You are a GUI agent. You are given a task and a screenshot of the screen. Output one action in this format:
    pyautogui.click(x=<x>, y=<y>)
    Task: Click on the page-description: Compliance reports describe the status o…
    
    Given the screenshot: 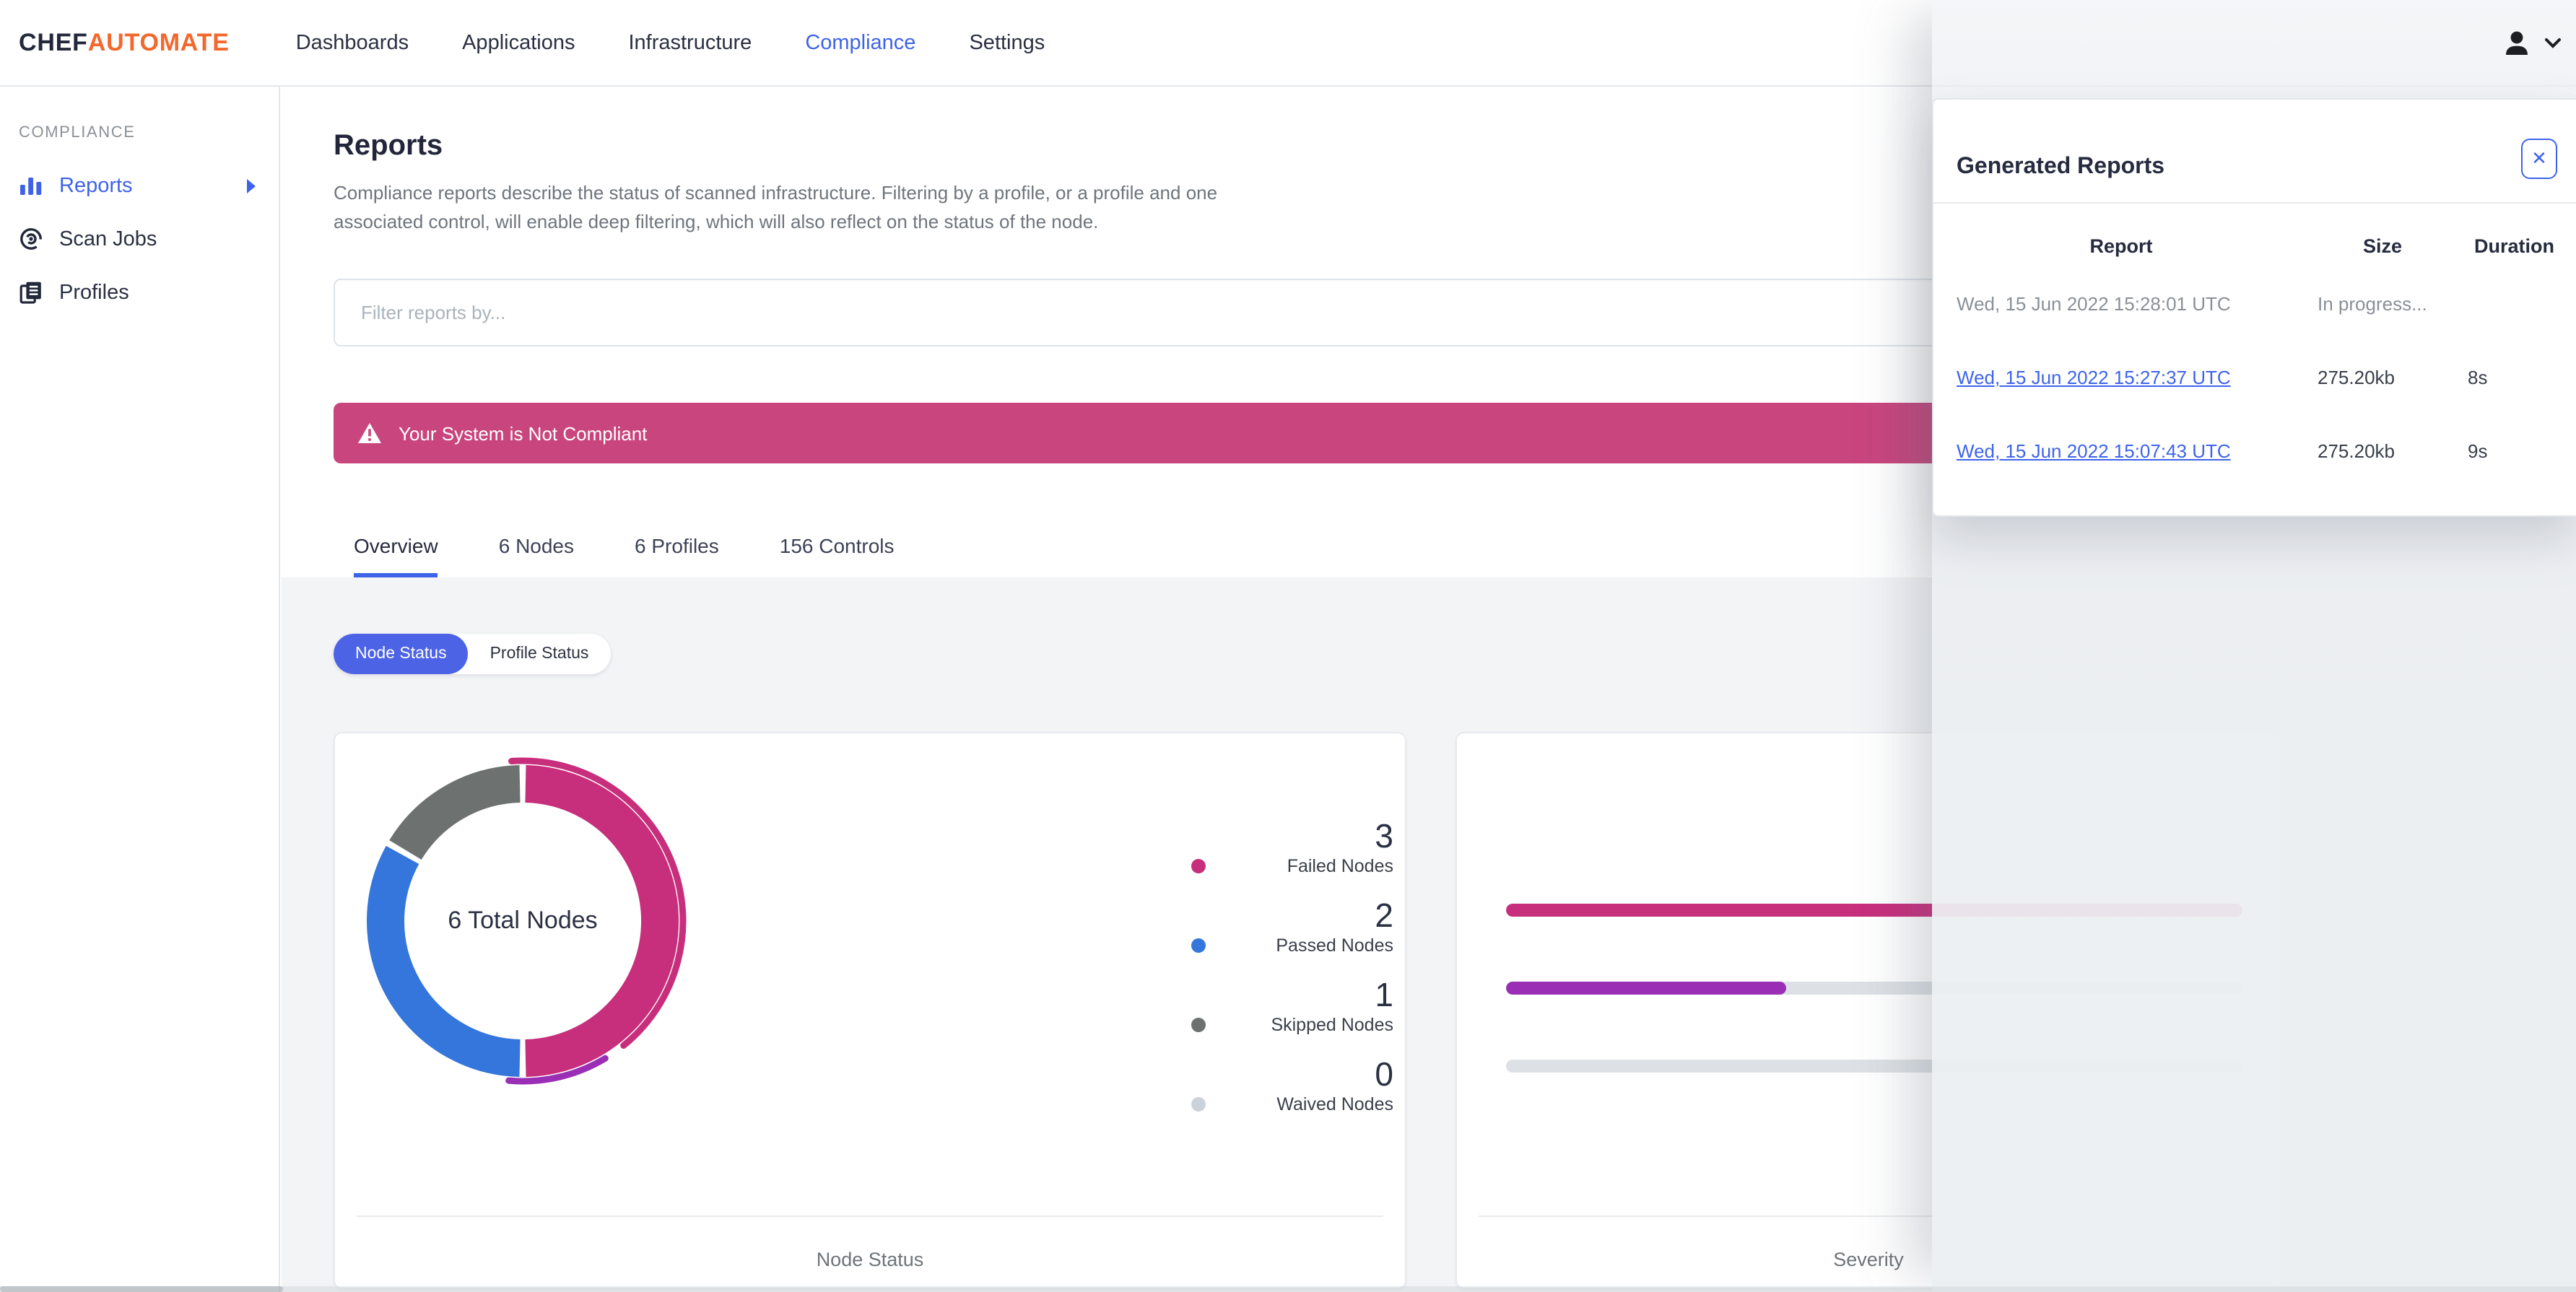 What is the action you would take?
    pyautogui.click(x=776, y=207)
    